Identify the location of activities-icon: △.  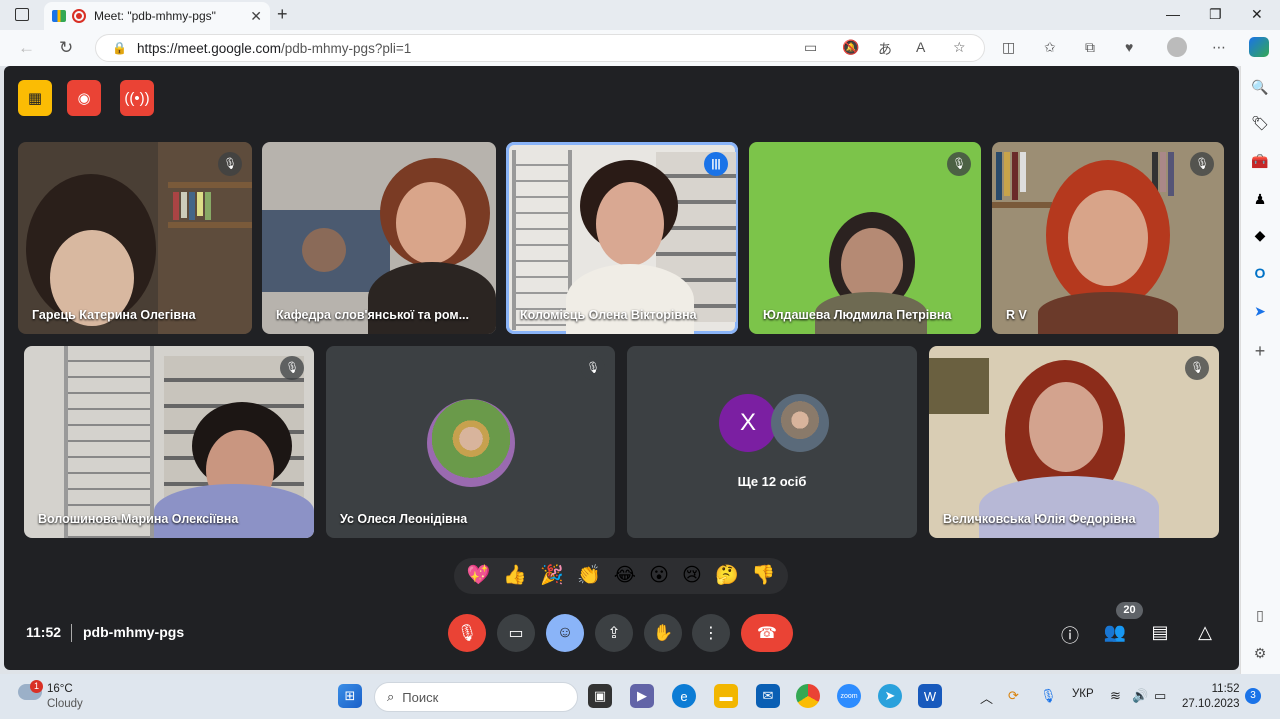
(1205, 632).